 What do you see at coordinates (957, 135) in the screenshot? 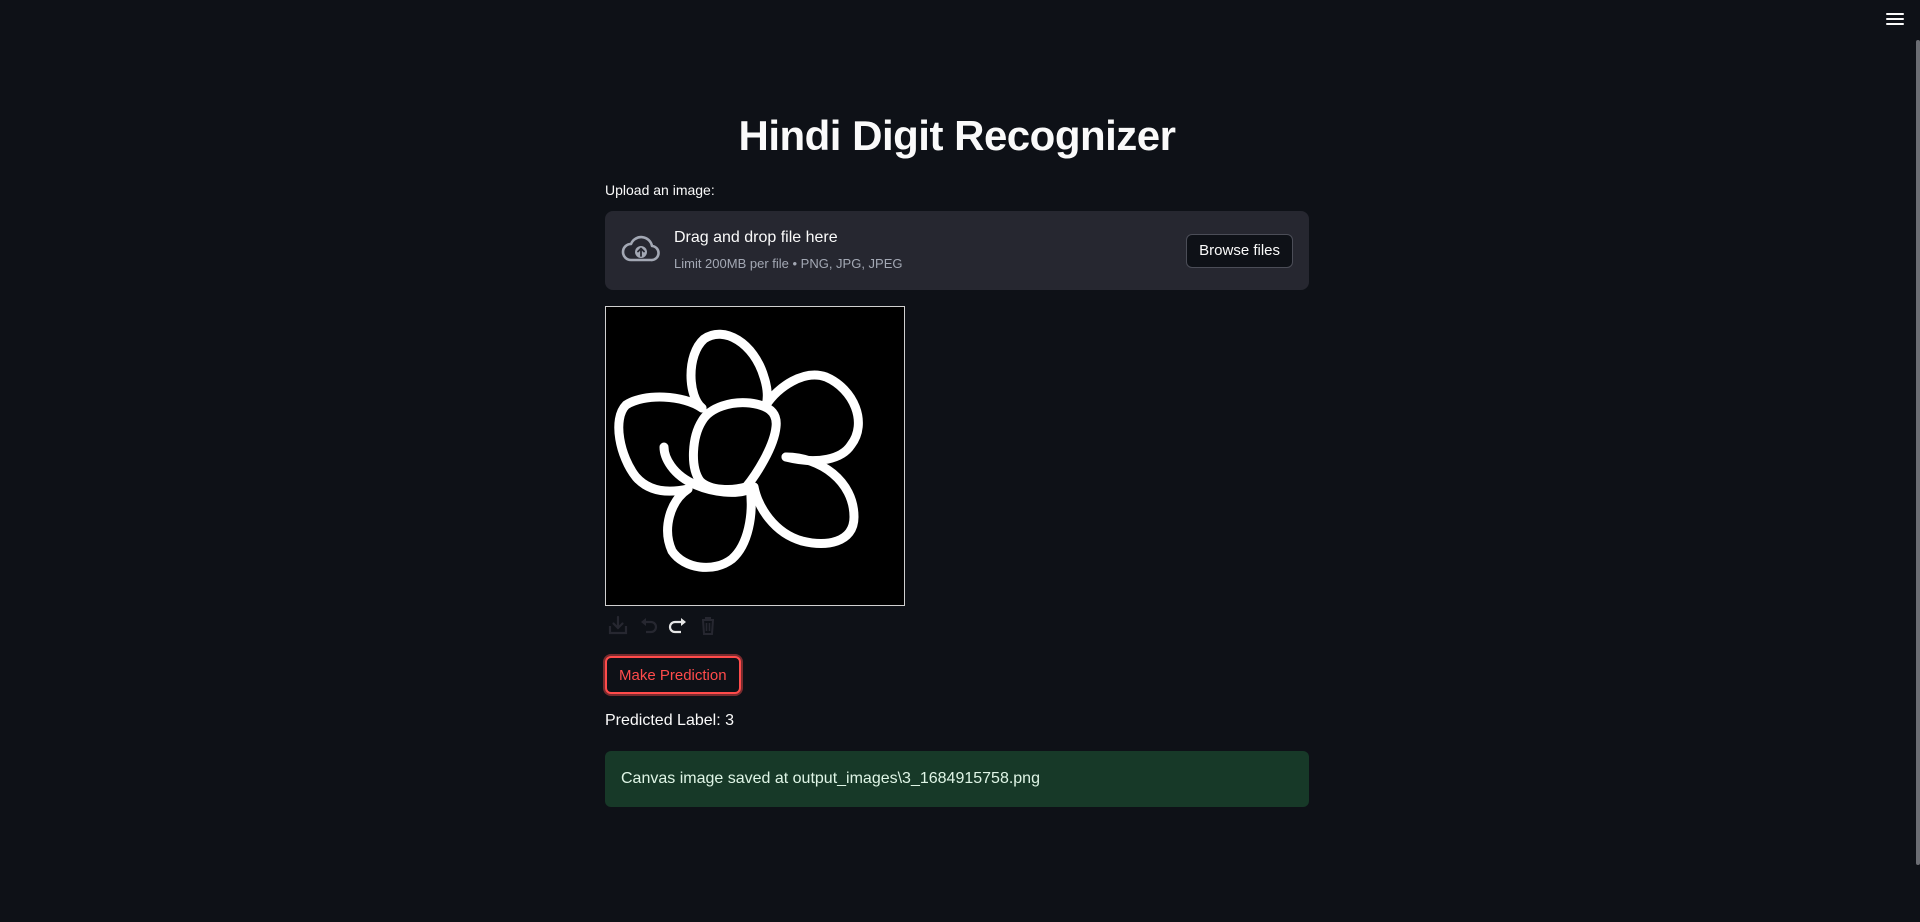
I see `page-title: Hindi Digit Recognizer` at bounding box center [957, 135].